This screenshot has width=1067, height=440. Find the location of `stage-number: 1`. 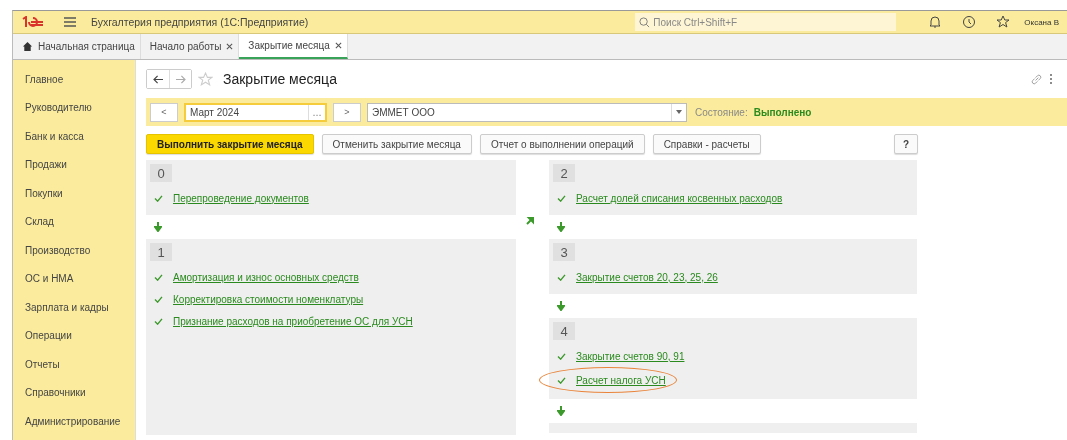

stage-number: 1 is located at coordinates (161, 252).